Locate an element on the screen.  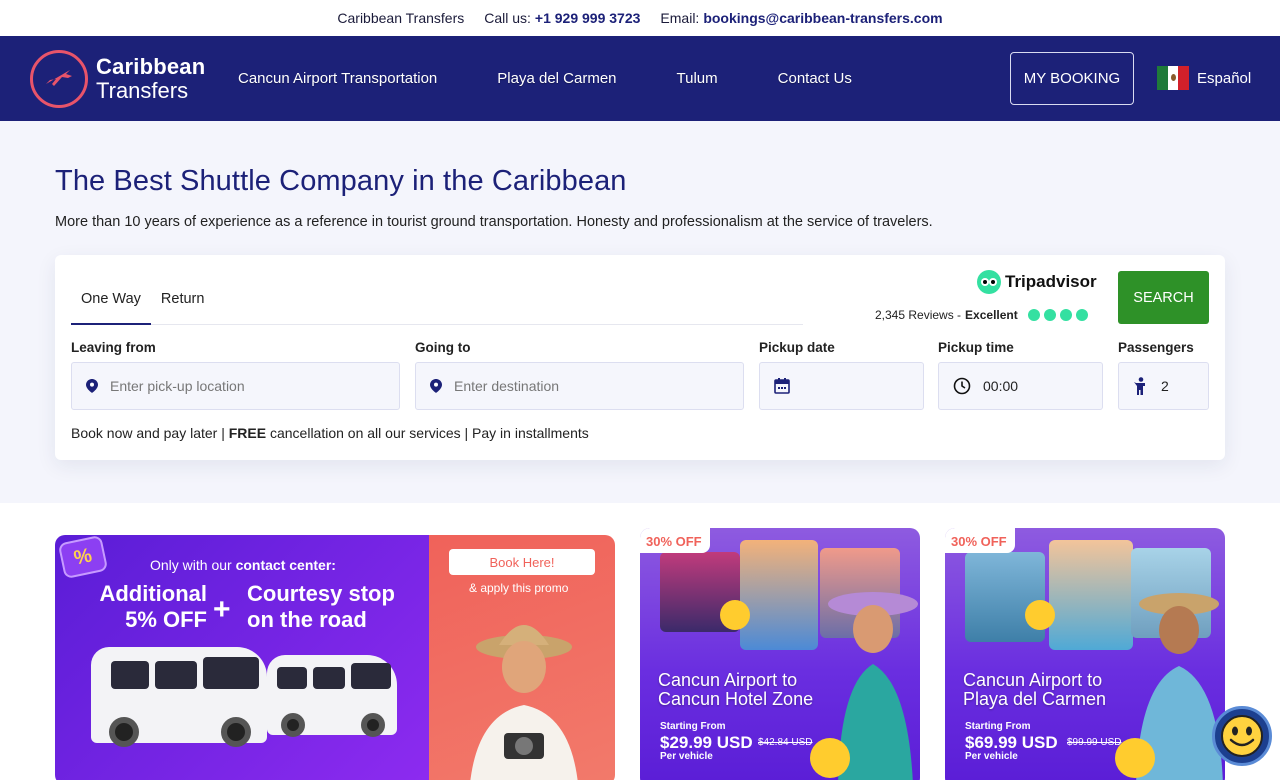
deal-title: Cancun Airport to Cancun Hotel Zone is located at coordinates (736, 690).